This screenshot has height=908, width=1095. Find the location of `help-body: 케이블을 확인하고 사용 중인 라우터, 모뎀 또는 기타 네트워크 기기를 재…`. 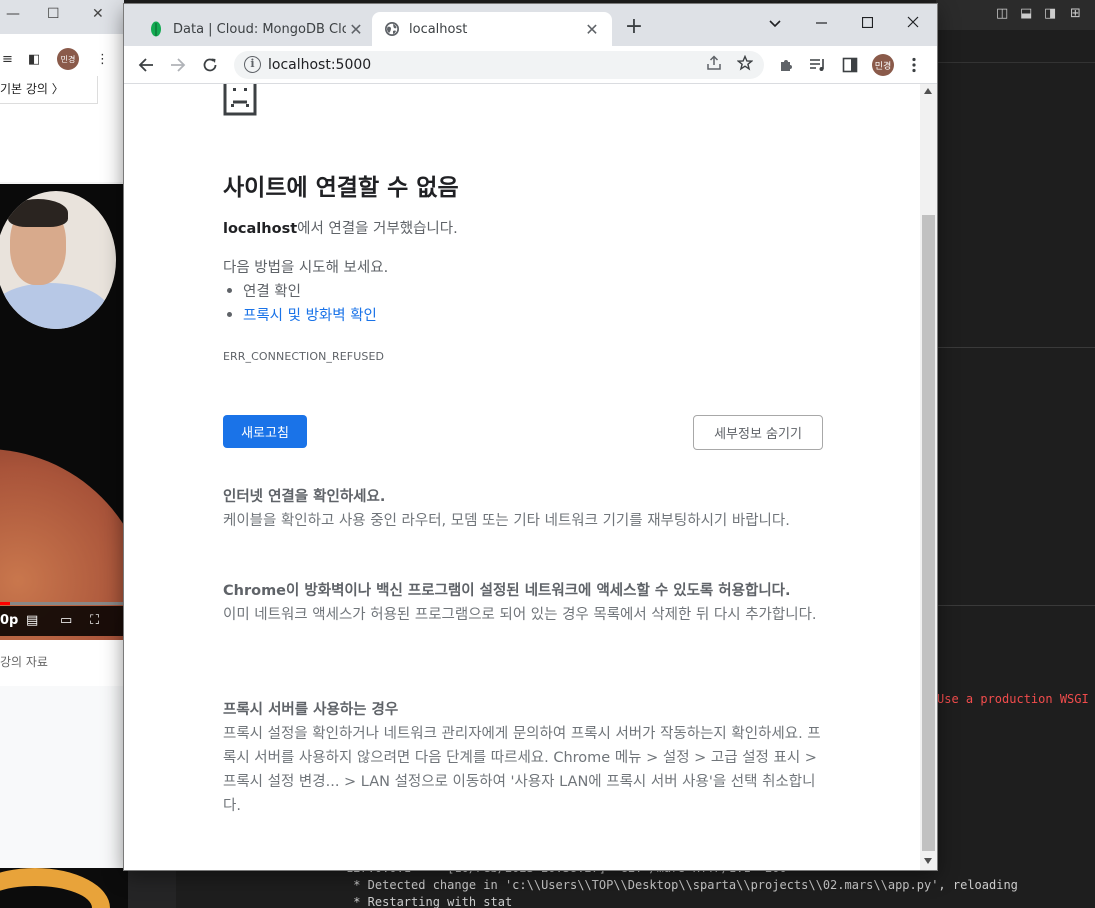

help-body: 케이블을 확인하고 사용 중인 라우터, 모뎀 또는 기타 네트워크 기기를 재… is located at coordinates (506, 521).